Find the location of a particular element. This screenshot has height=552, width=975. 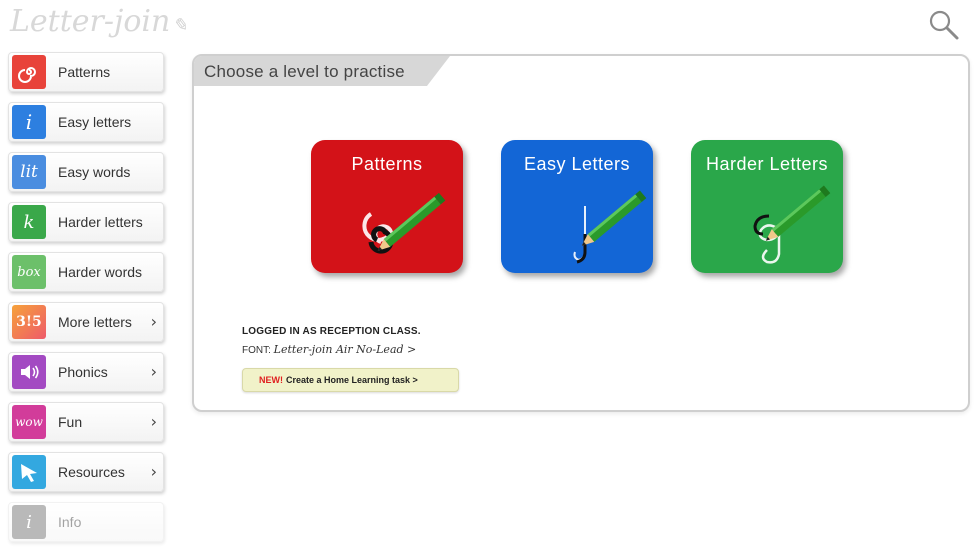

level-card-easy-letters: Easy Letters is located at coordinates (577, 206).